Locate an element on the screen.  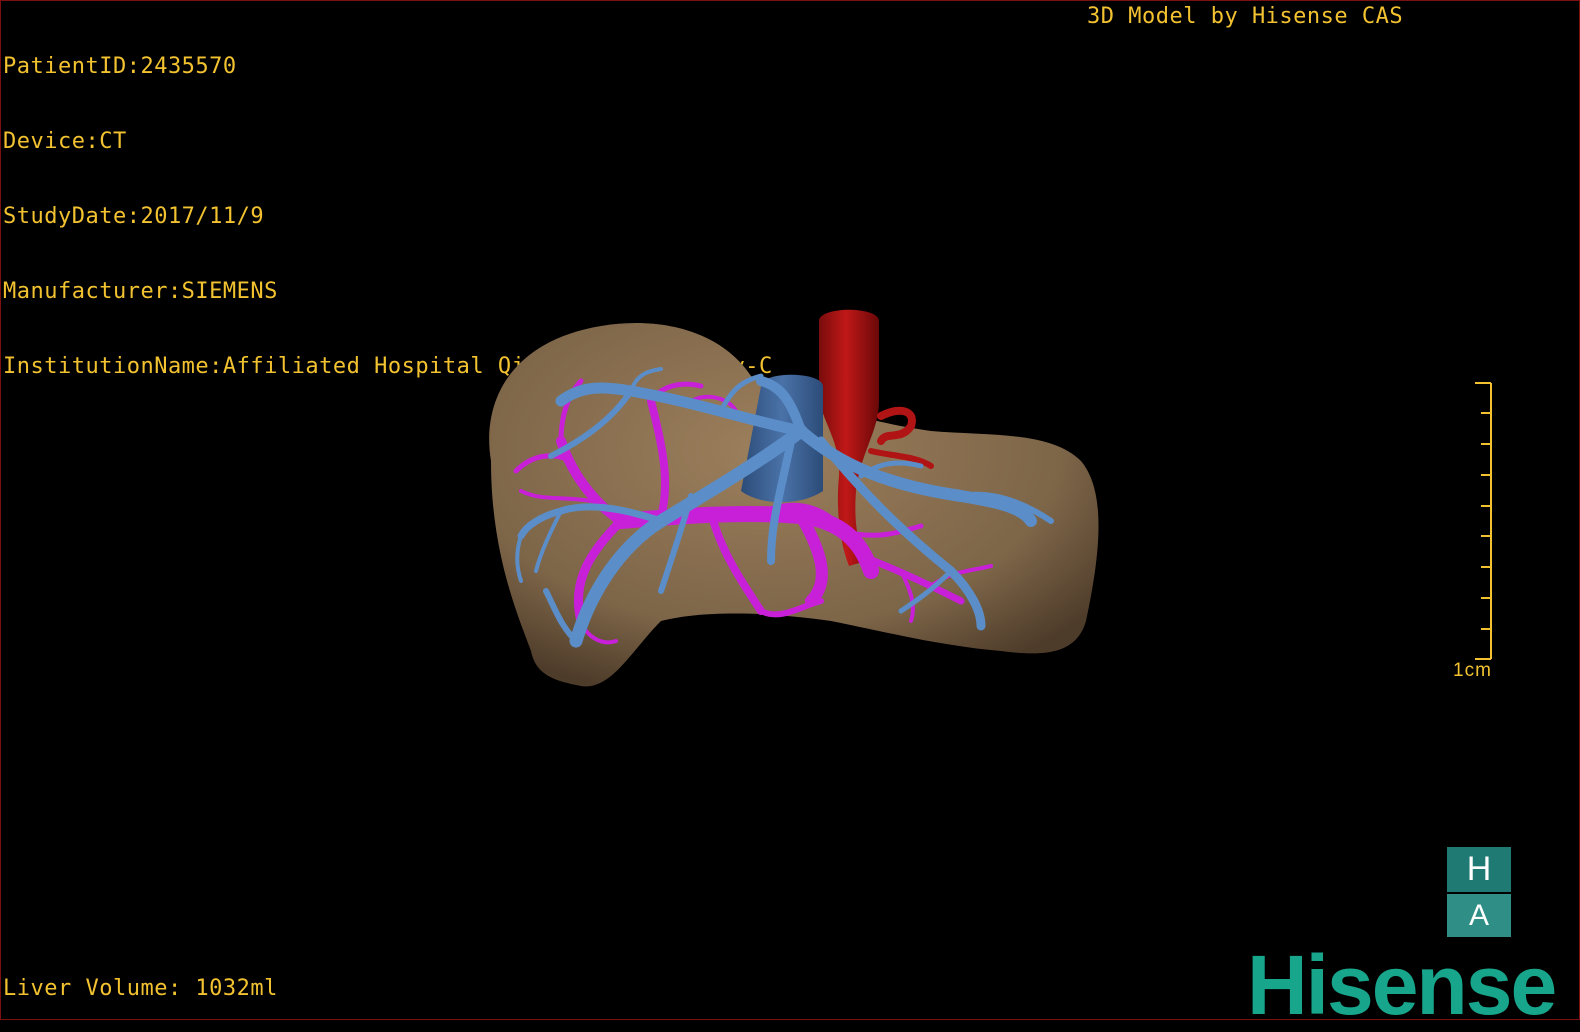
hisense-logo: Hisense is located at coordinates (1402, 985).